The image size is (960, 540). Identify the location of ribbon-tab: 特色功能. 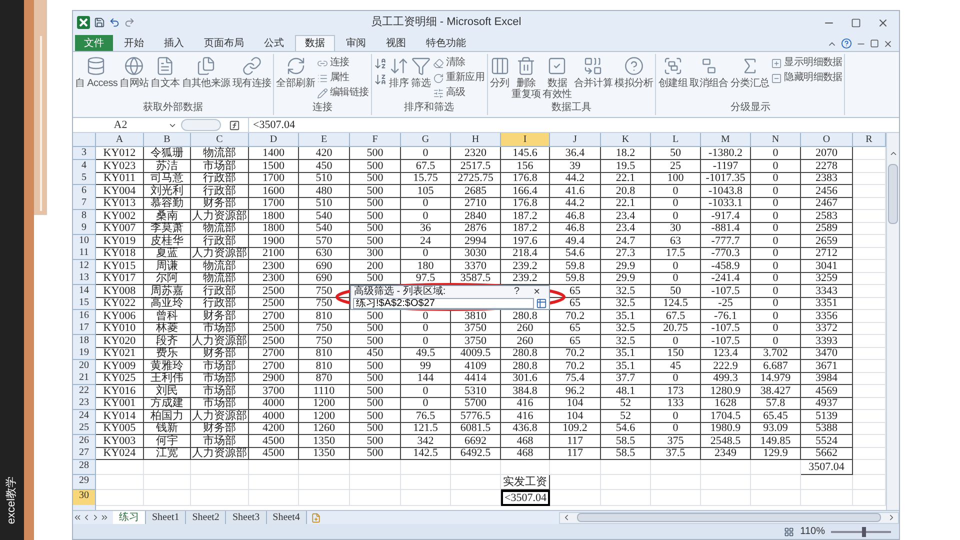
(446, 43).